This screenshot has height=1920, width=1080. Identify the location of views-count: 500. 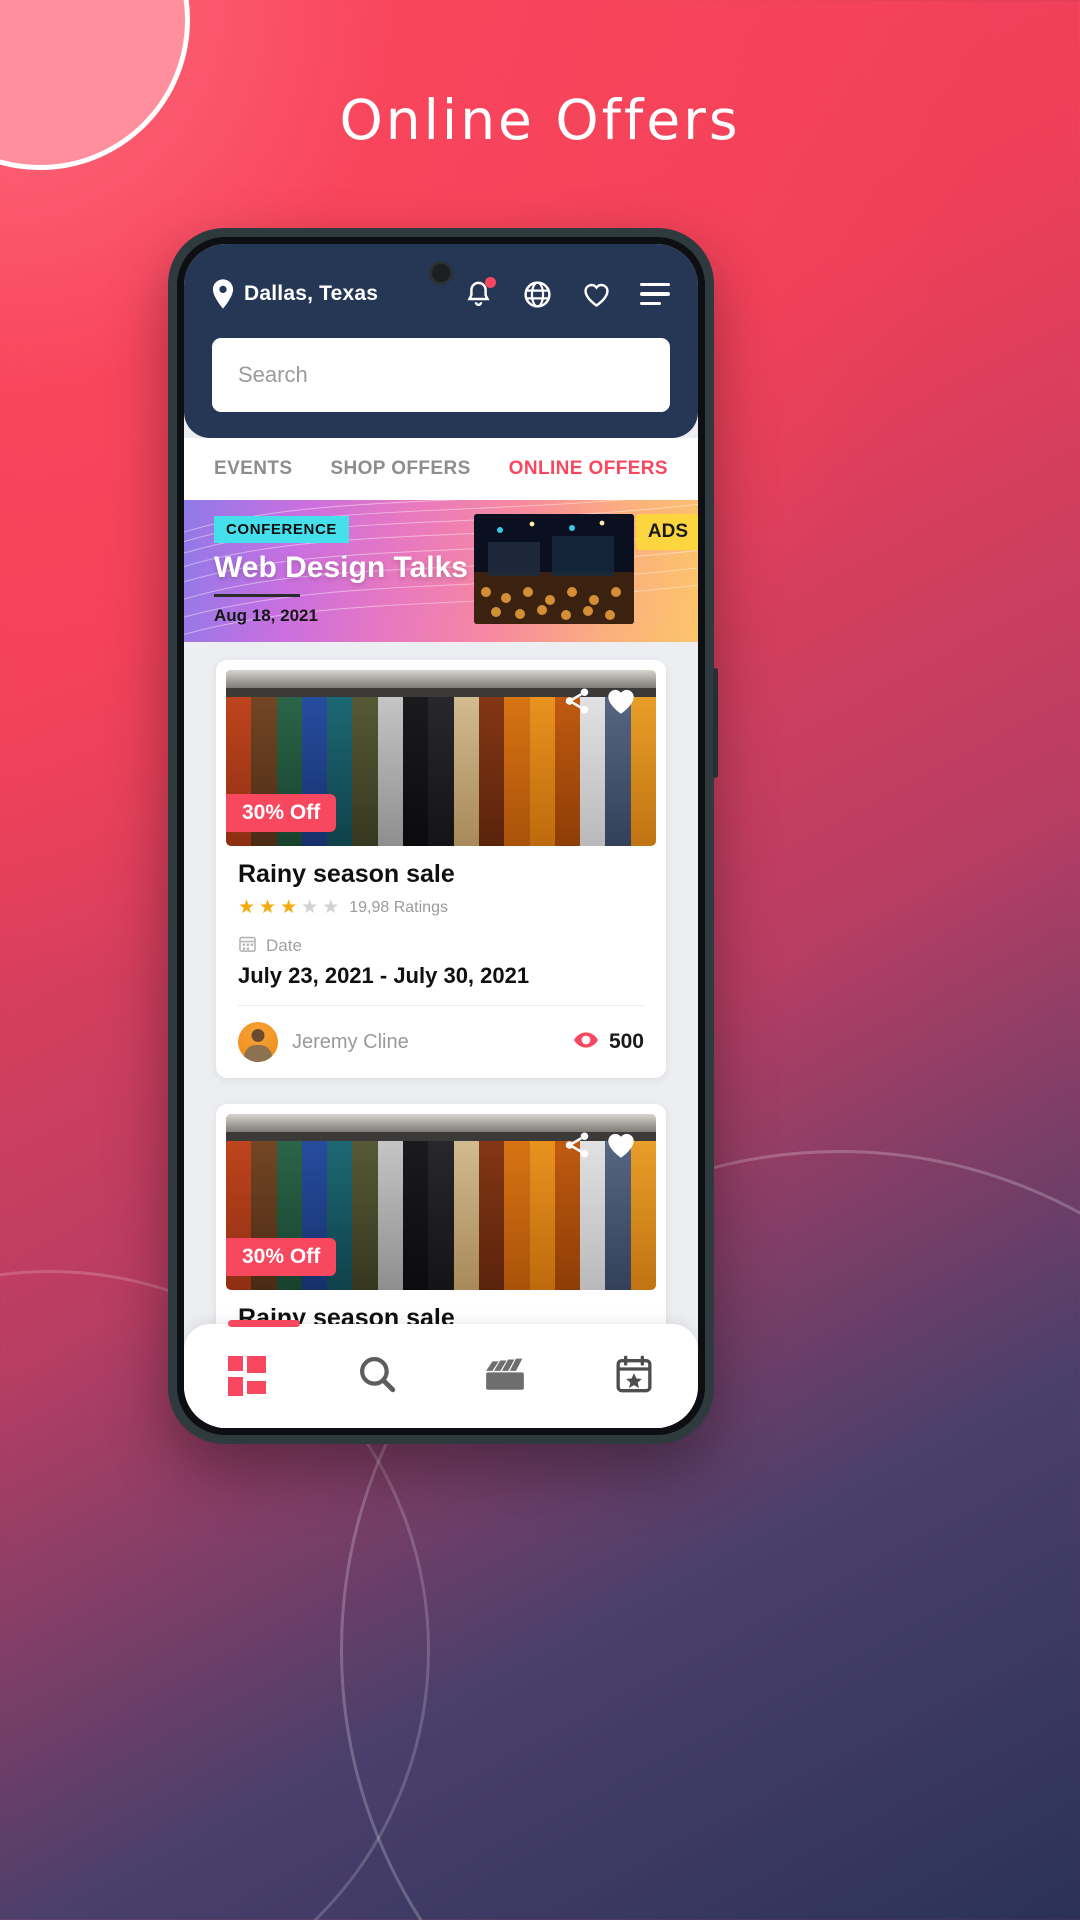
(626, 1041).